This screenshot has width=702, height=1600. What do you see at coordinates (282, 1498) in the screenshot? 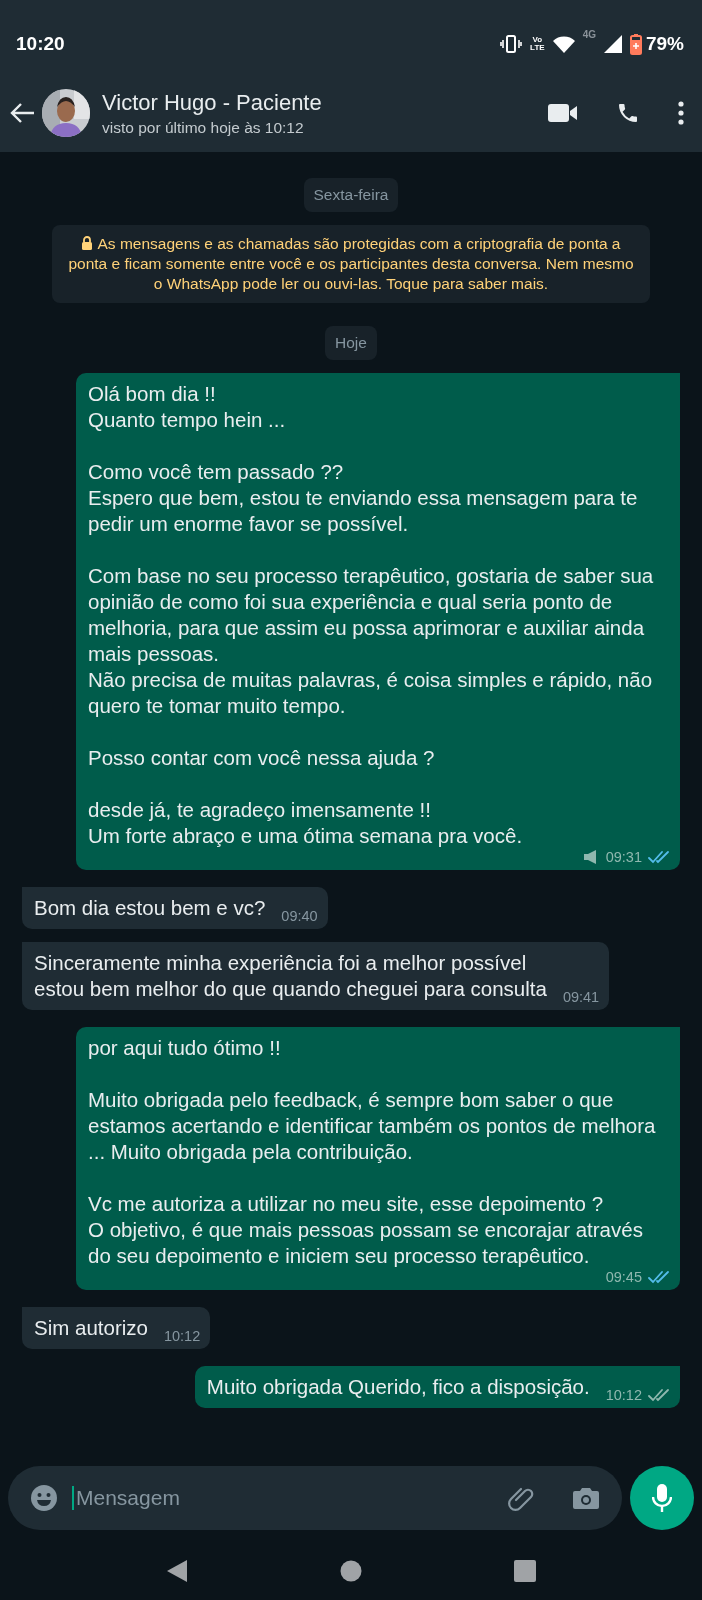
I see `message-input: Mensagem` at bounding box center [282, 1498].